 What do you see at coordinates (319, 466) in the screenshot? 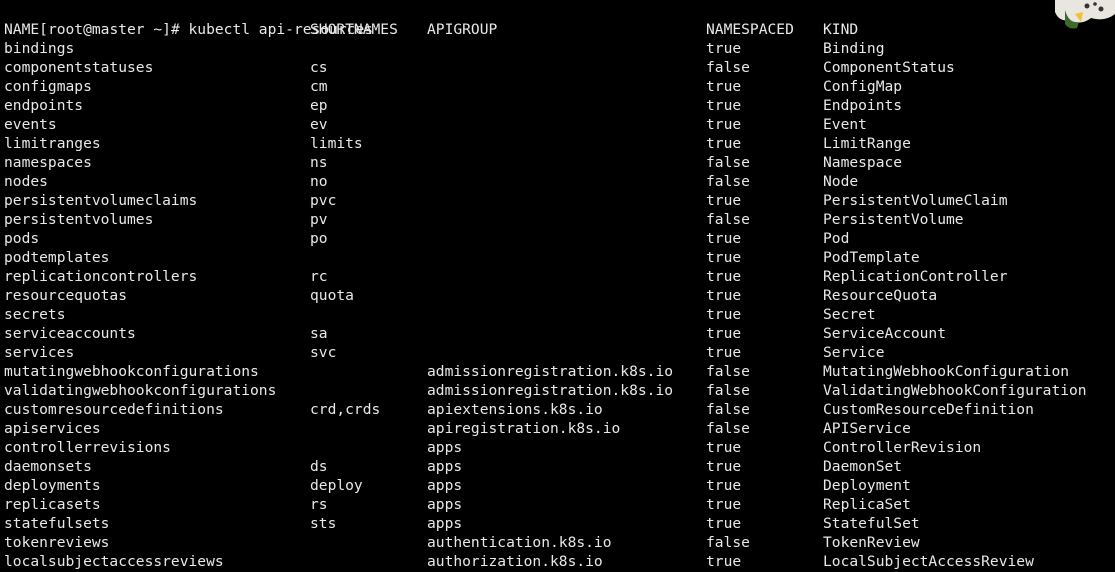
I see `resource-shortnames: ds` at bounding box center [319, 466].